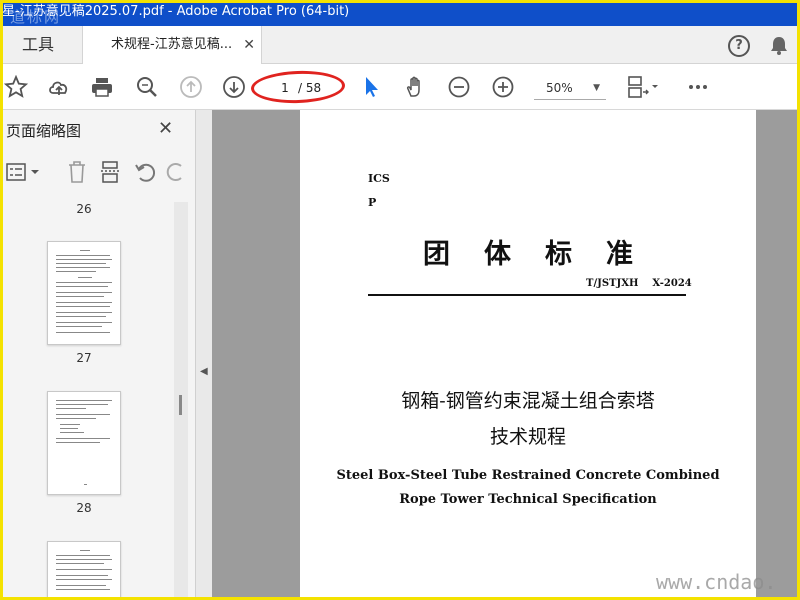  I want to click on notification-bell-icon, so click(779, 45).